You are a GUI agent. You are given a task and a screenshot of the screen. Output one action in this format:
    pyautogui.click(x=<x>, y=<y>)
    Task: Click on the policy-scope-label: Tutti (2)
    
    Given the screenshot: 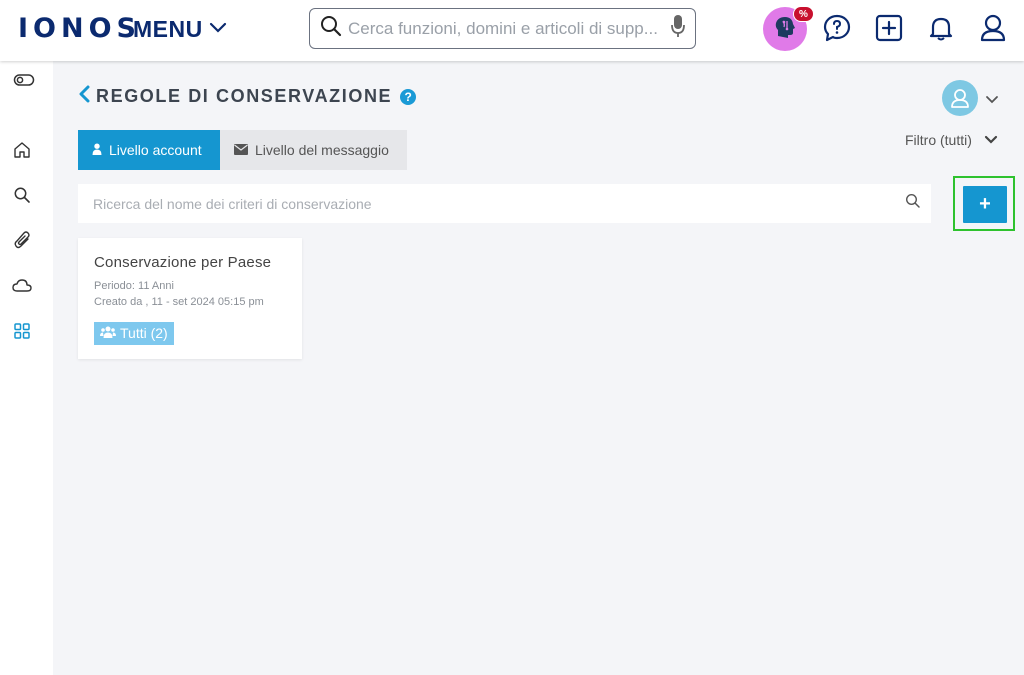 What is the action you would take?
    pyautogui.click(x=144, y=333)
    